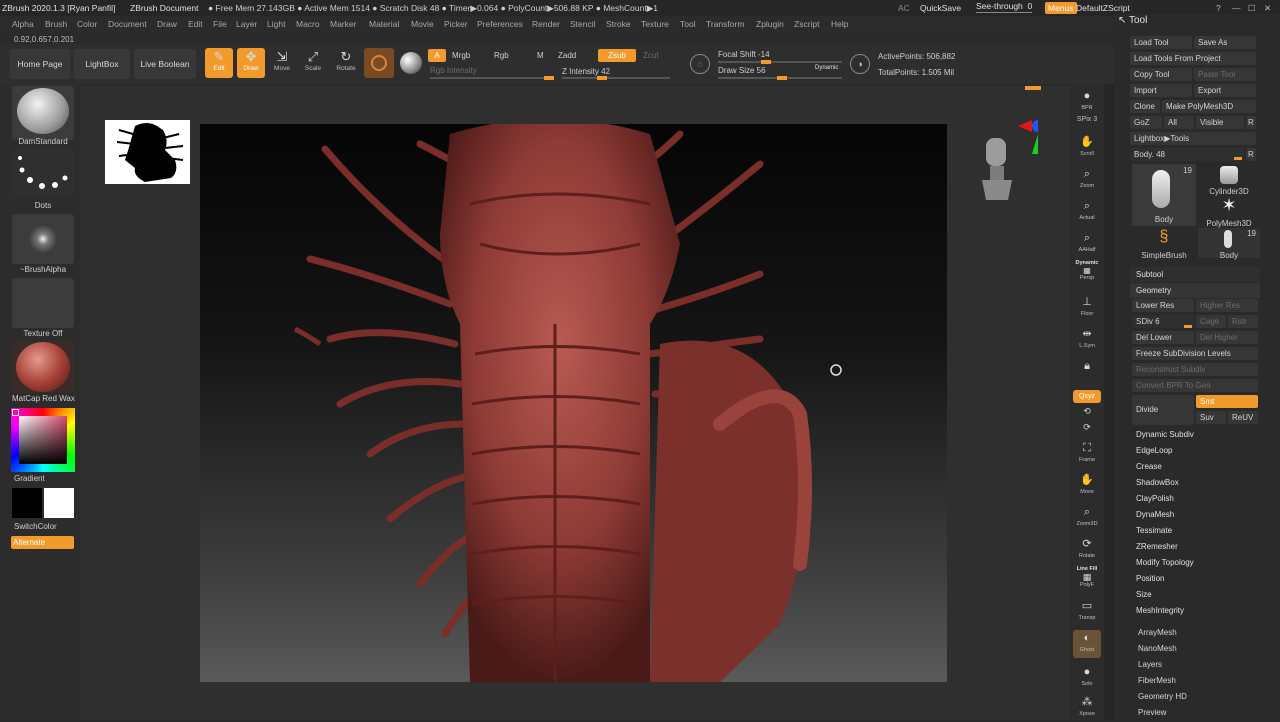 The width and height of the screenshot is (1280, 722). I want to click on xpose-button: ⁂ Xpose, so click(1087, 708).